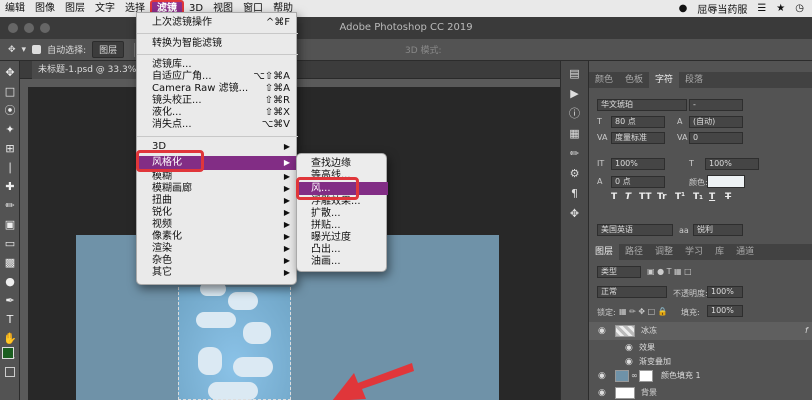 This screenshot has width=812, height=400. Describe the element at coordinates (217, 44) in the screenshot. I see `menu-item-convert-smart-filter: 转换为智能滤镜` at that location.